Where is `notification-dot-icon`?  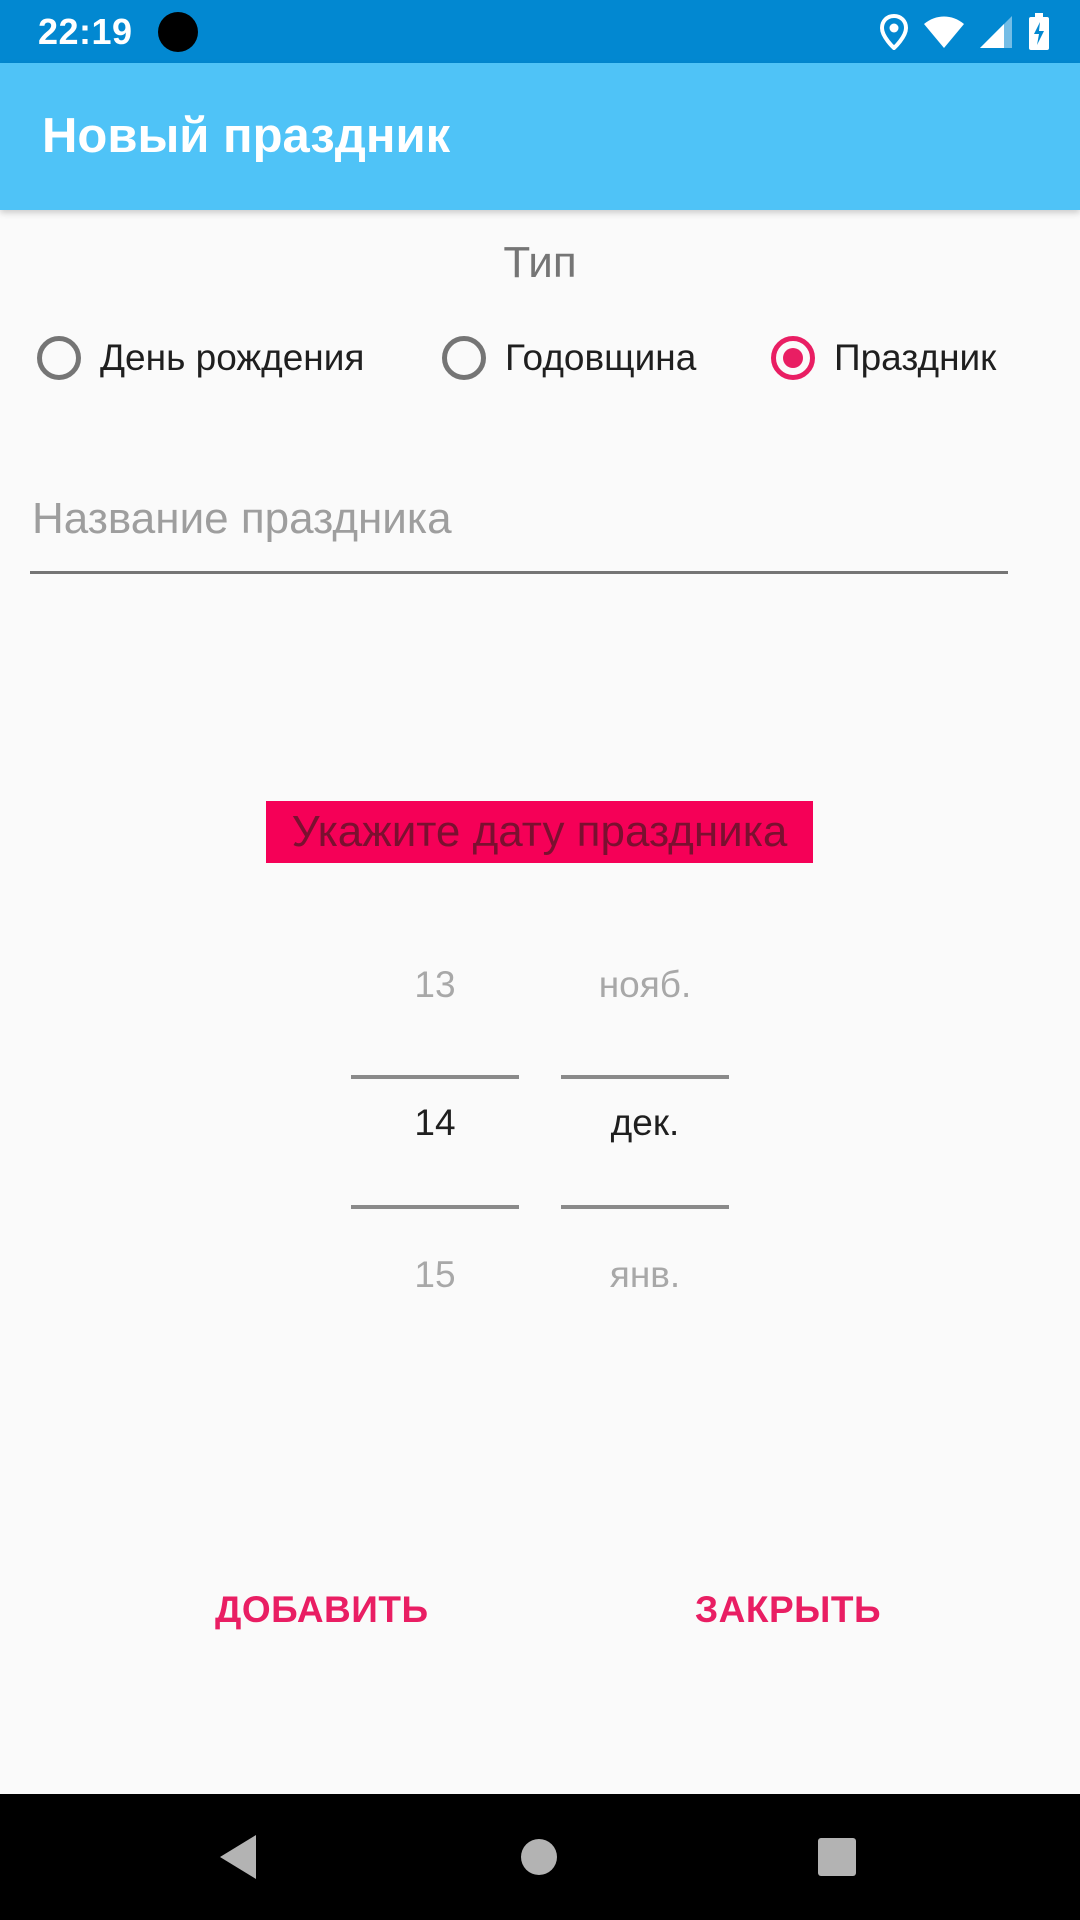 notification-dot-icon is located at coordinates (178, 32).